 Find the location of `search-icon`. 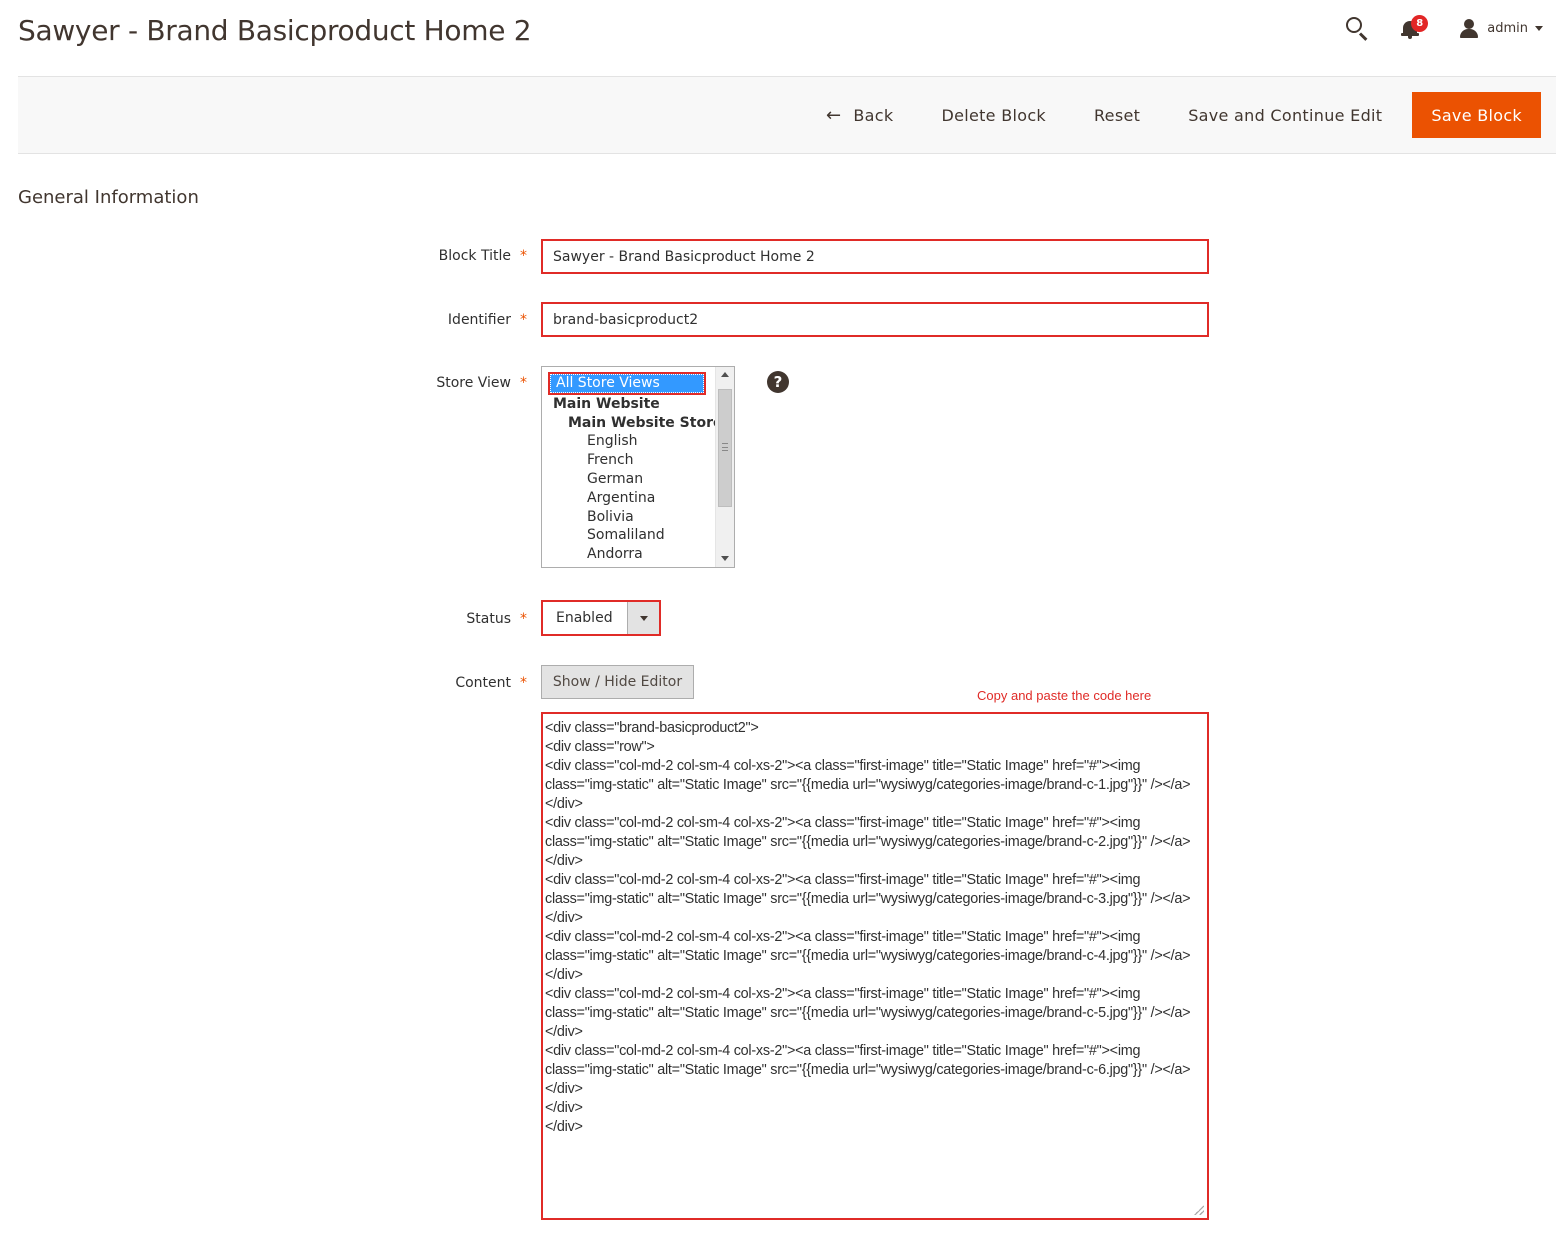

search-icon is located at coordinates (1356, 28).